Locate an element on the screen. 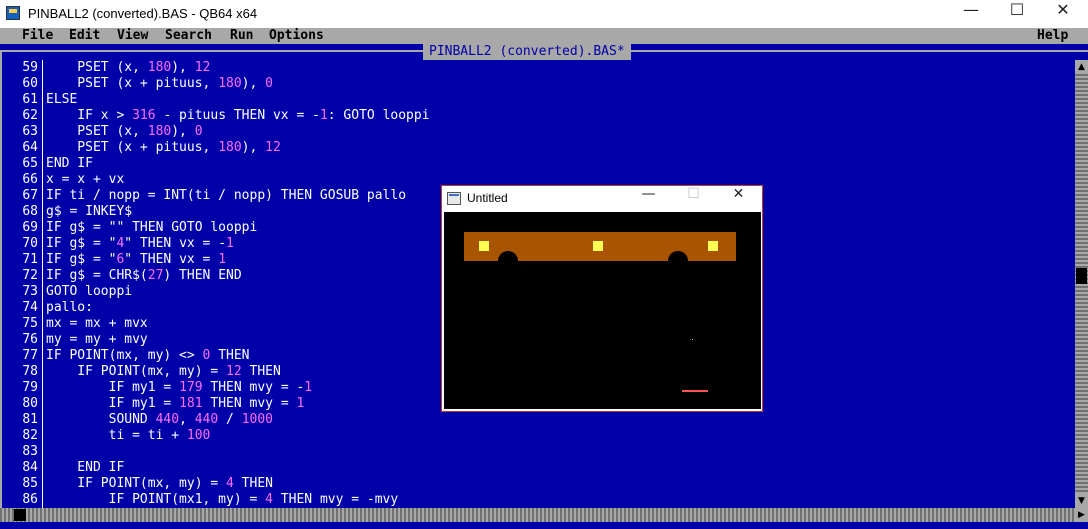  code-text: IF POINT(mx1, my) = 4 THEN mvy = -mvy is located at coordinates (222, 500).